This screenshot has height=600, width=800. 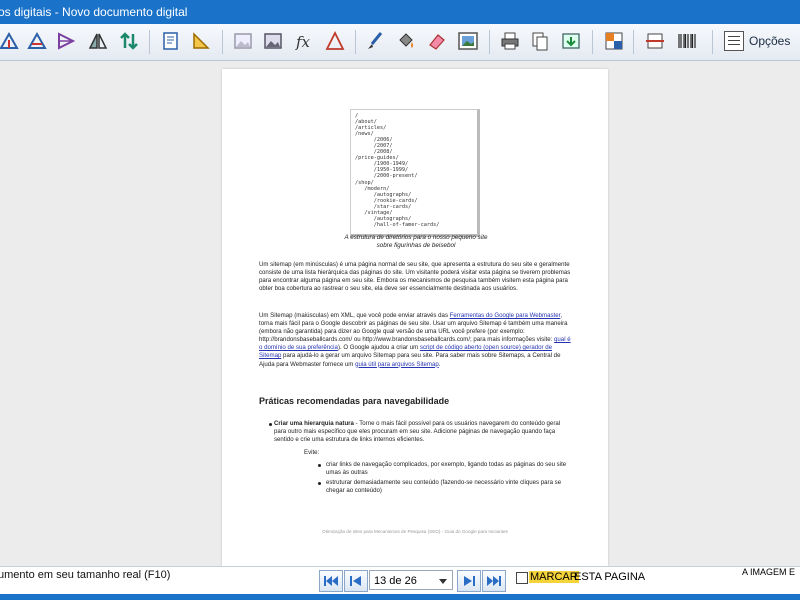 What do you see at coordinates (540, 41) in the screenshot?
I see `copy-icon` at bounding box center [540, 41].